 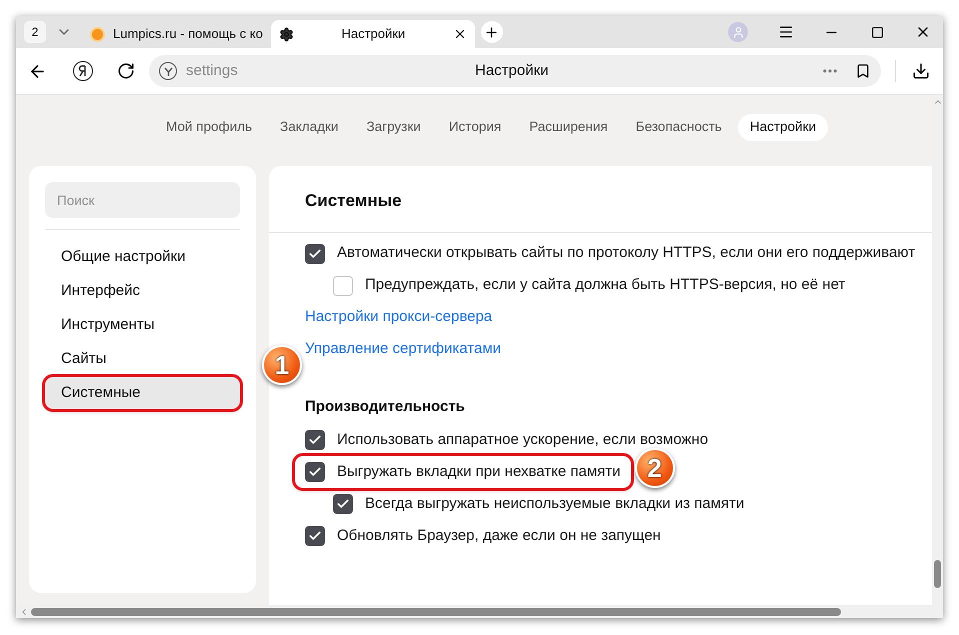 I want to click on new-tab-button, so click(x=491, y=32).